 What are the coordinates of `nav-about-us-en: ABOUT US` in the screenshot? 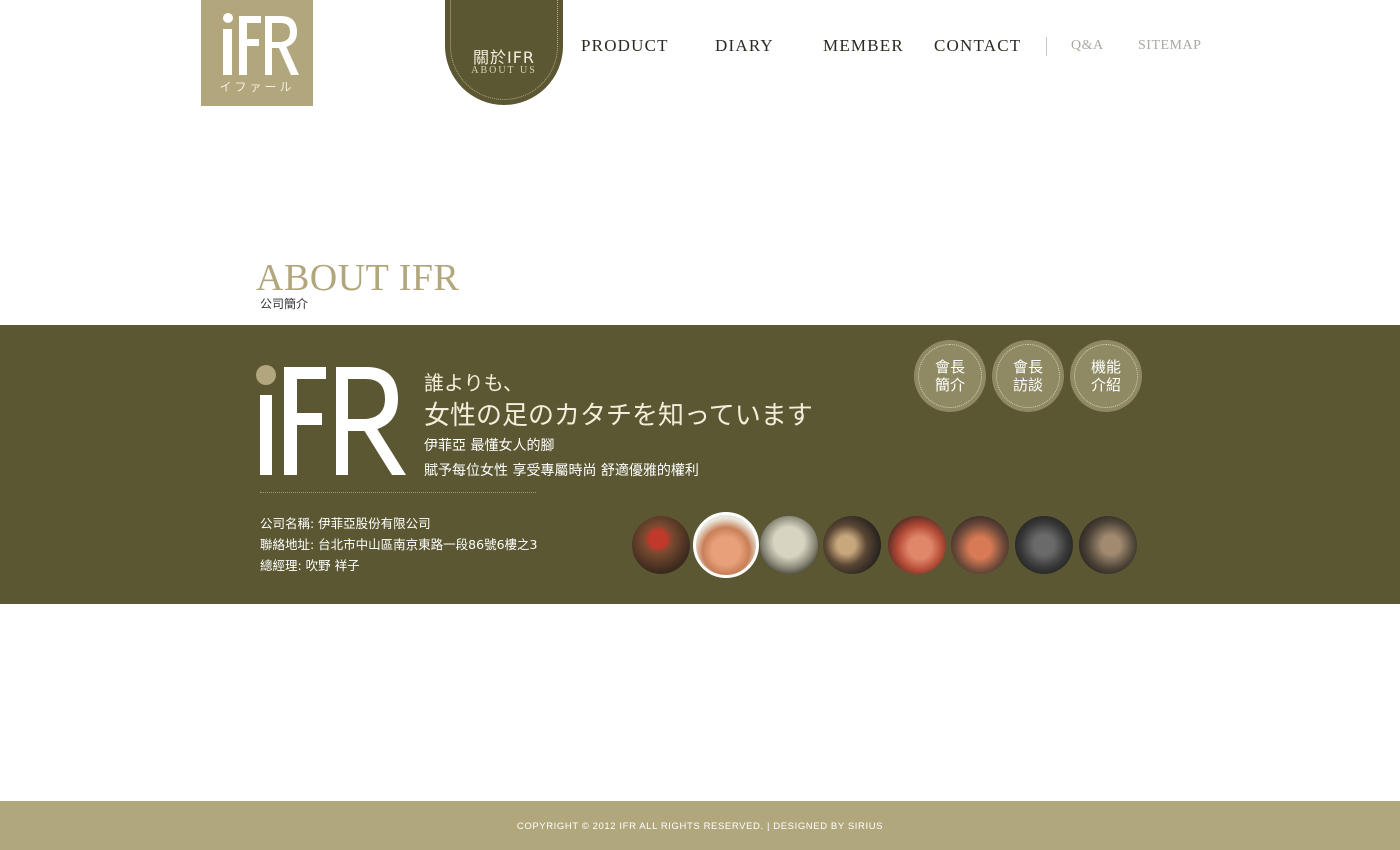 It's located at (504, 70).